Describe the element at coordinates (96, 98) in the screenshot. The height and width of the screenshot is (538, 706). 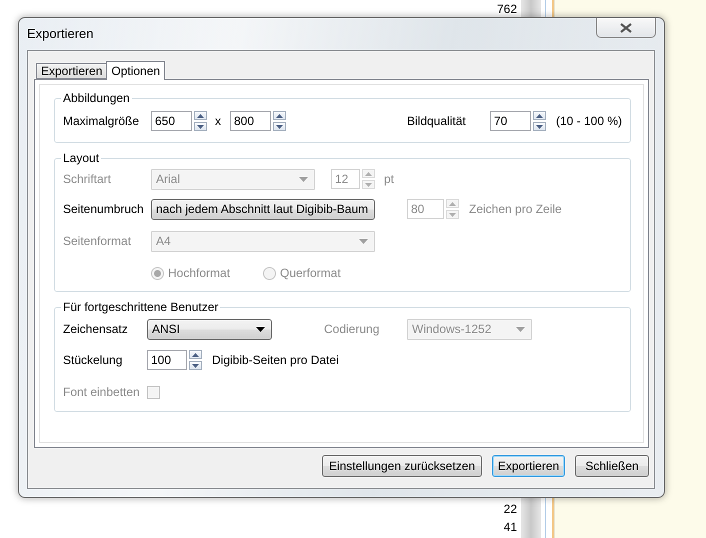
I see `group-title: Abbildungen` at that location.